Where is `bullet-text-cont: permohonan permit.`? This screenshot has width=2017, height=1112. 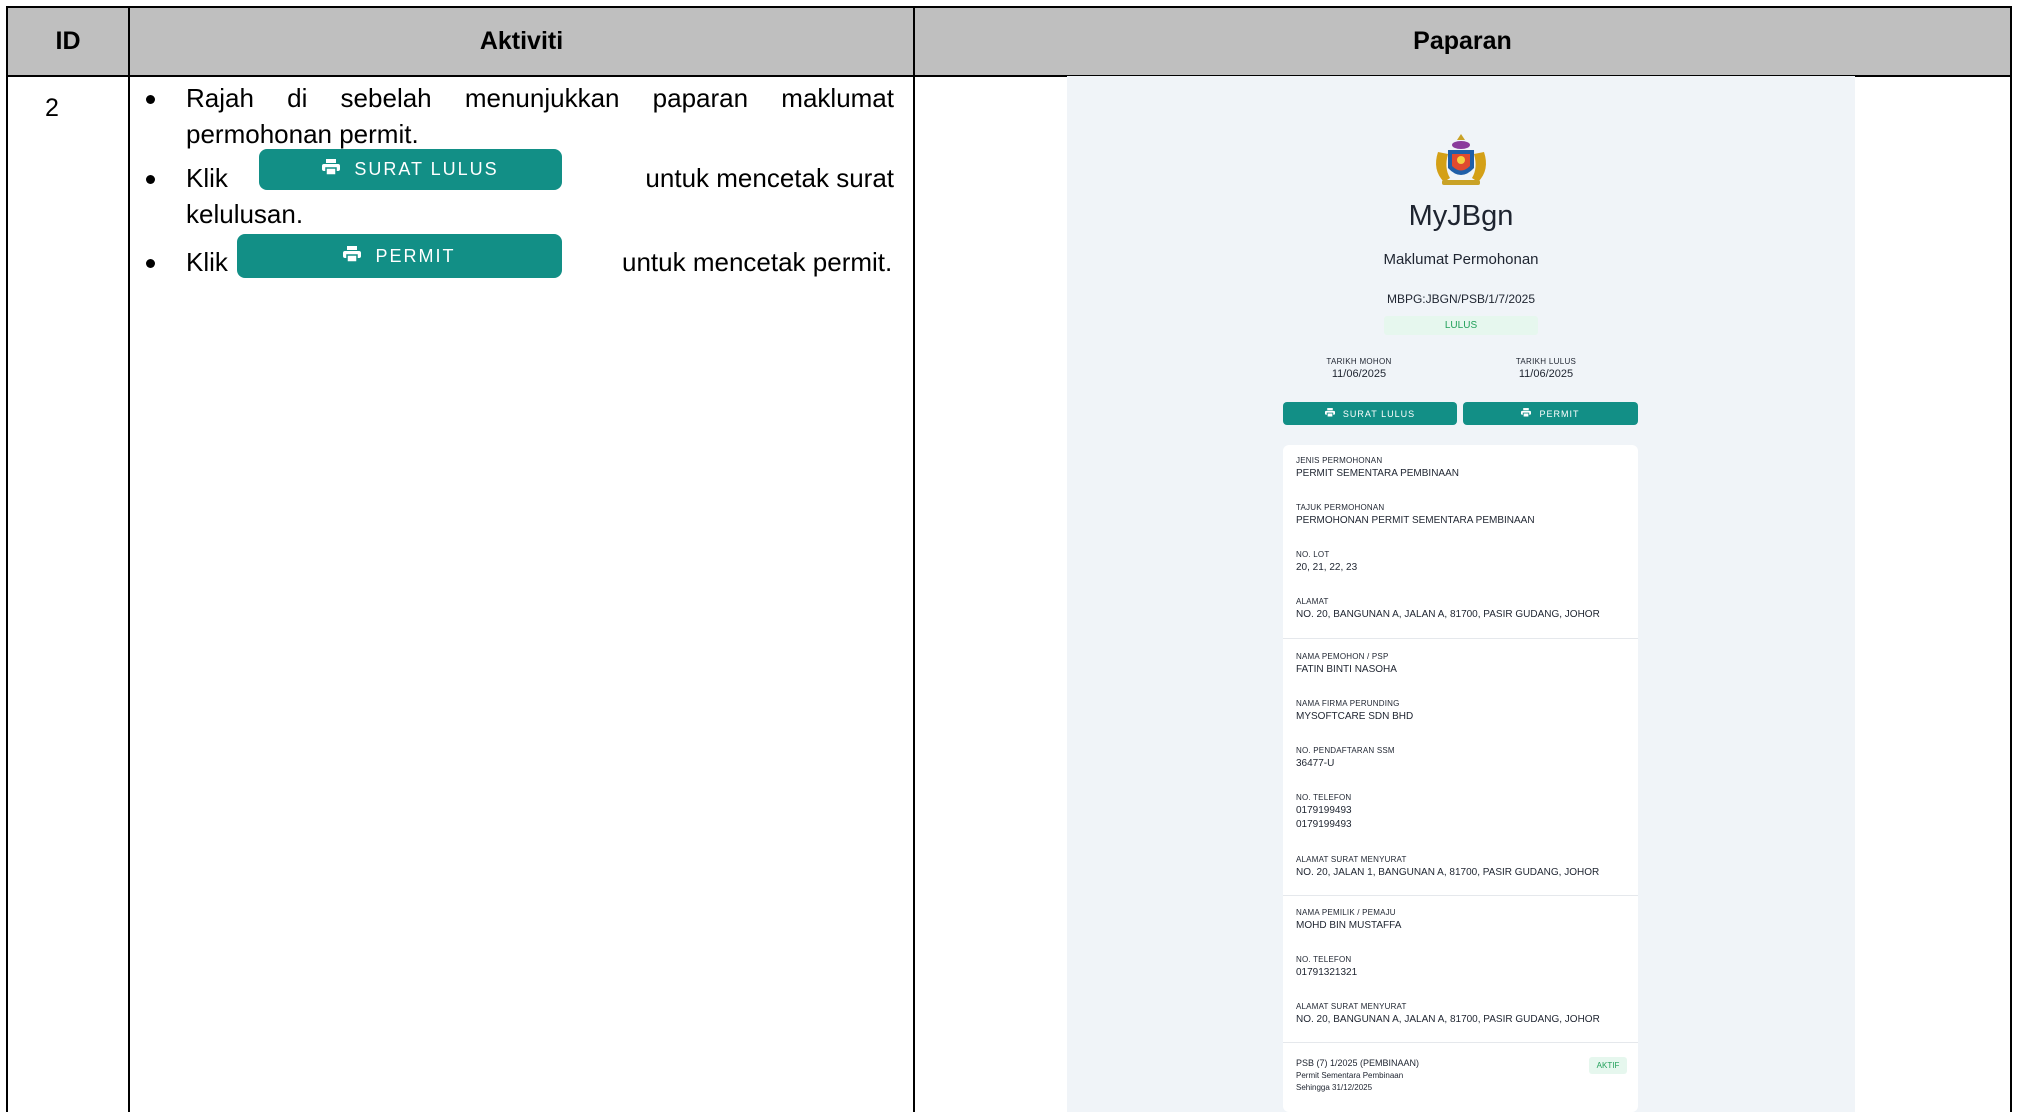 bullet-text-cont: permohonan permit. is located at coordinates (302, 134).